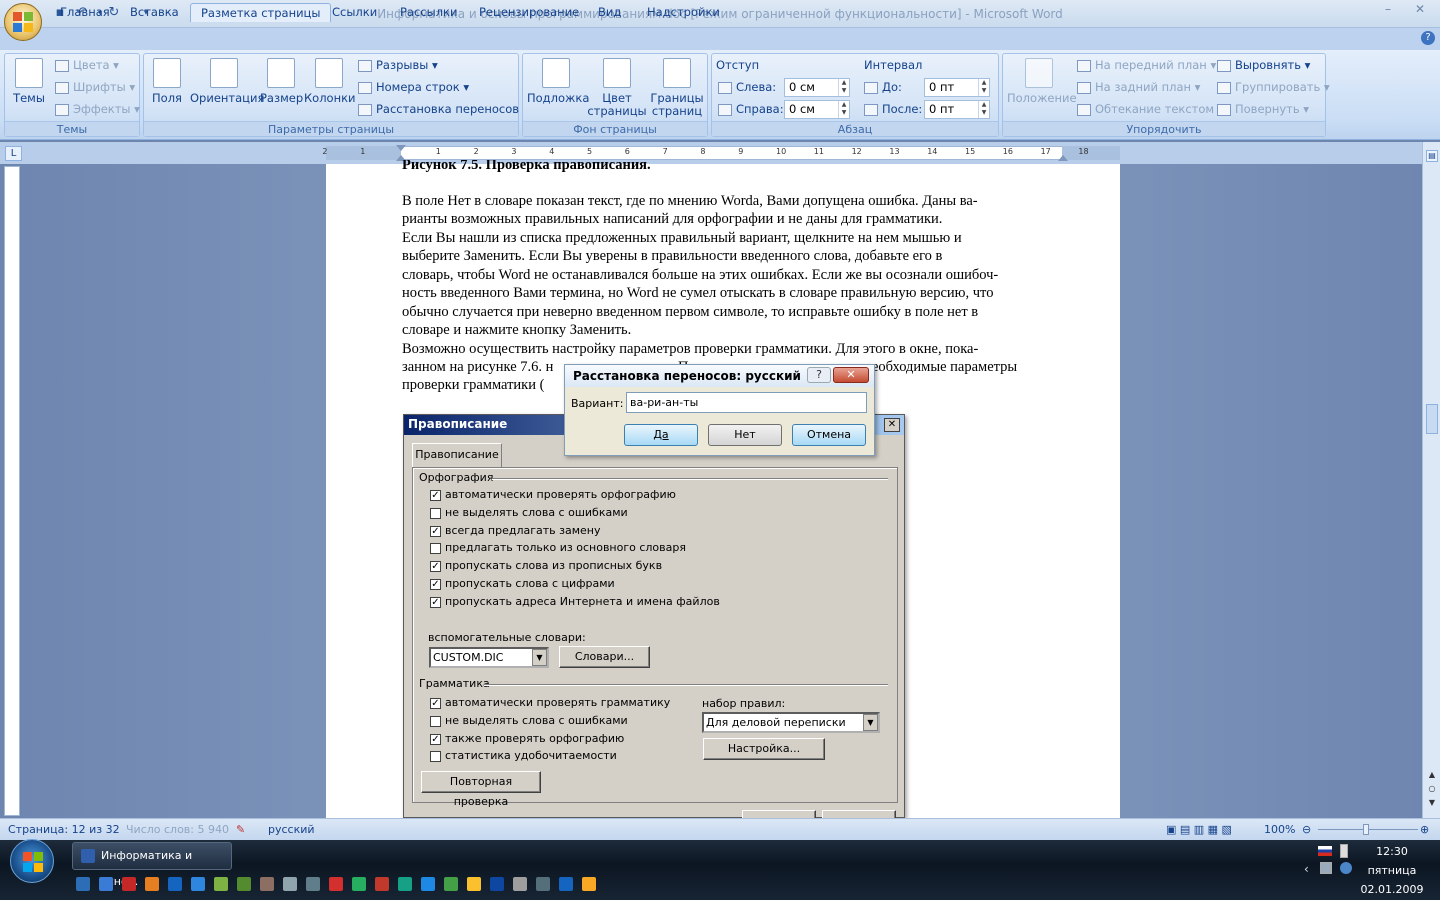 The width and height of the screenshot is (1440, 900). I want to click on breaks-button: Разрывы ▾, so click(398, 65).